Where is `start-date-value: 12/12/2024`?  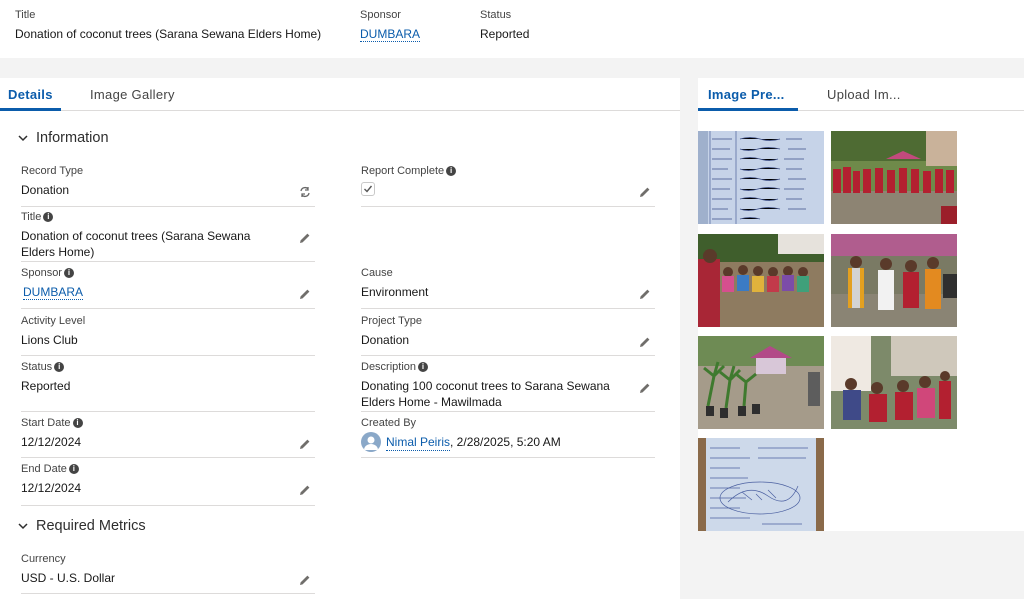
start-date-value: 12/12/2024 is located at coordinates (51, 442).